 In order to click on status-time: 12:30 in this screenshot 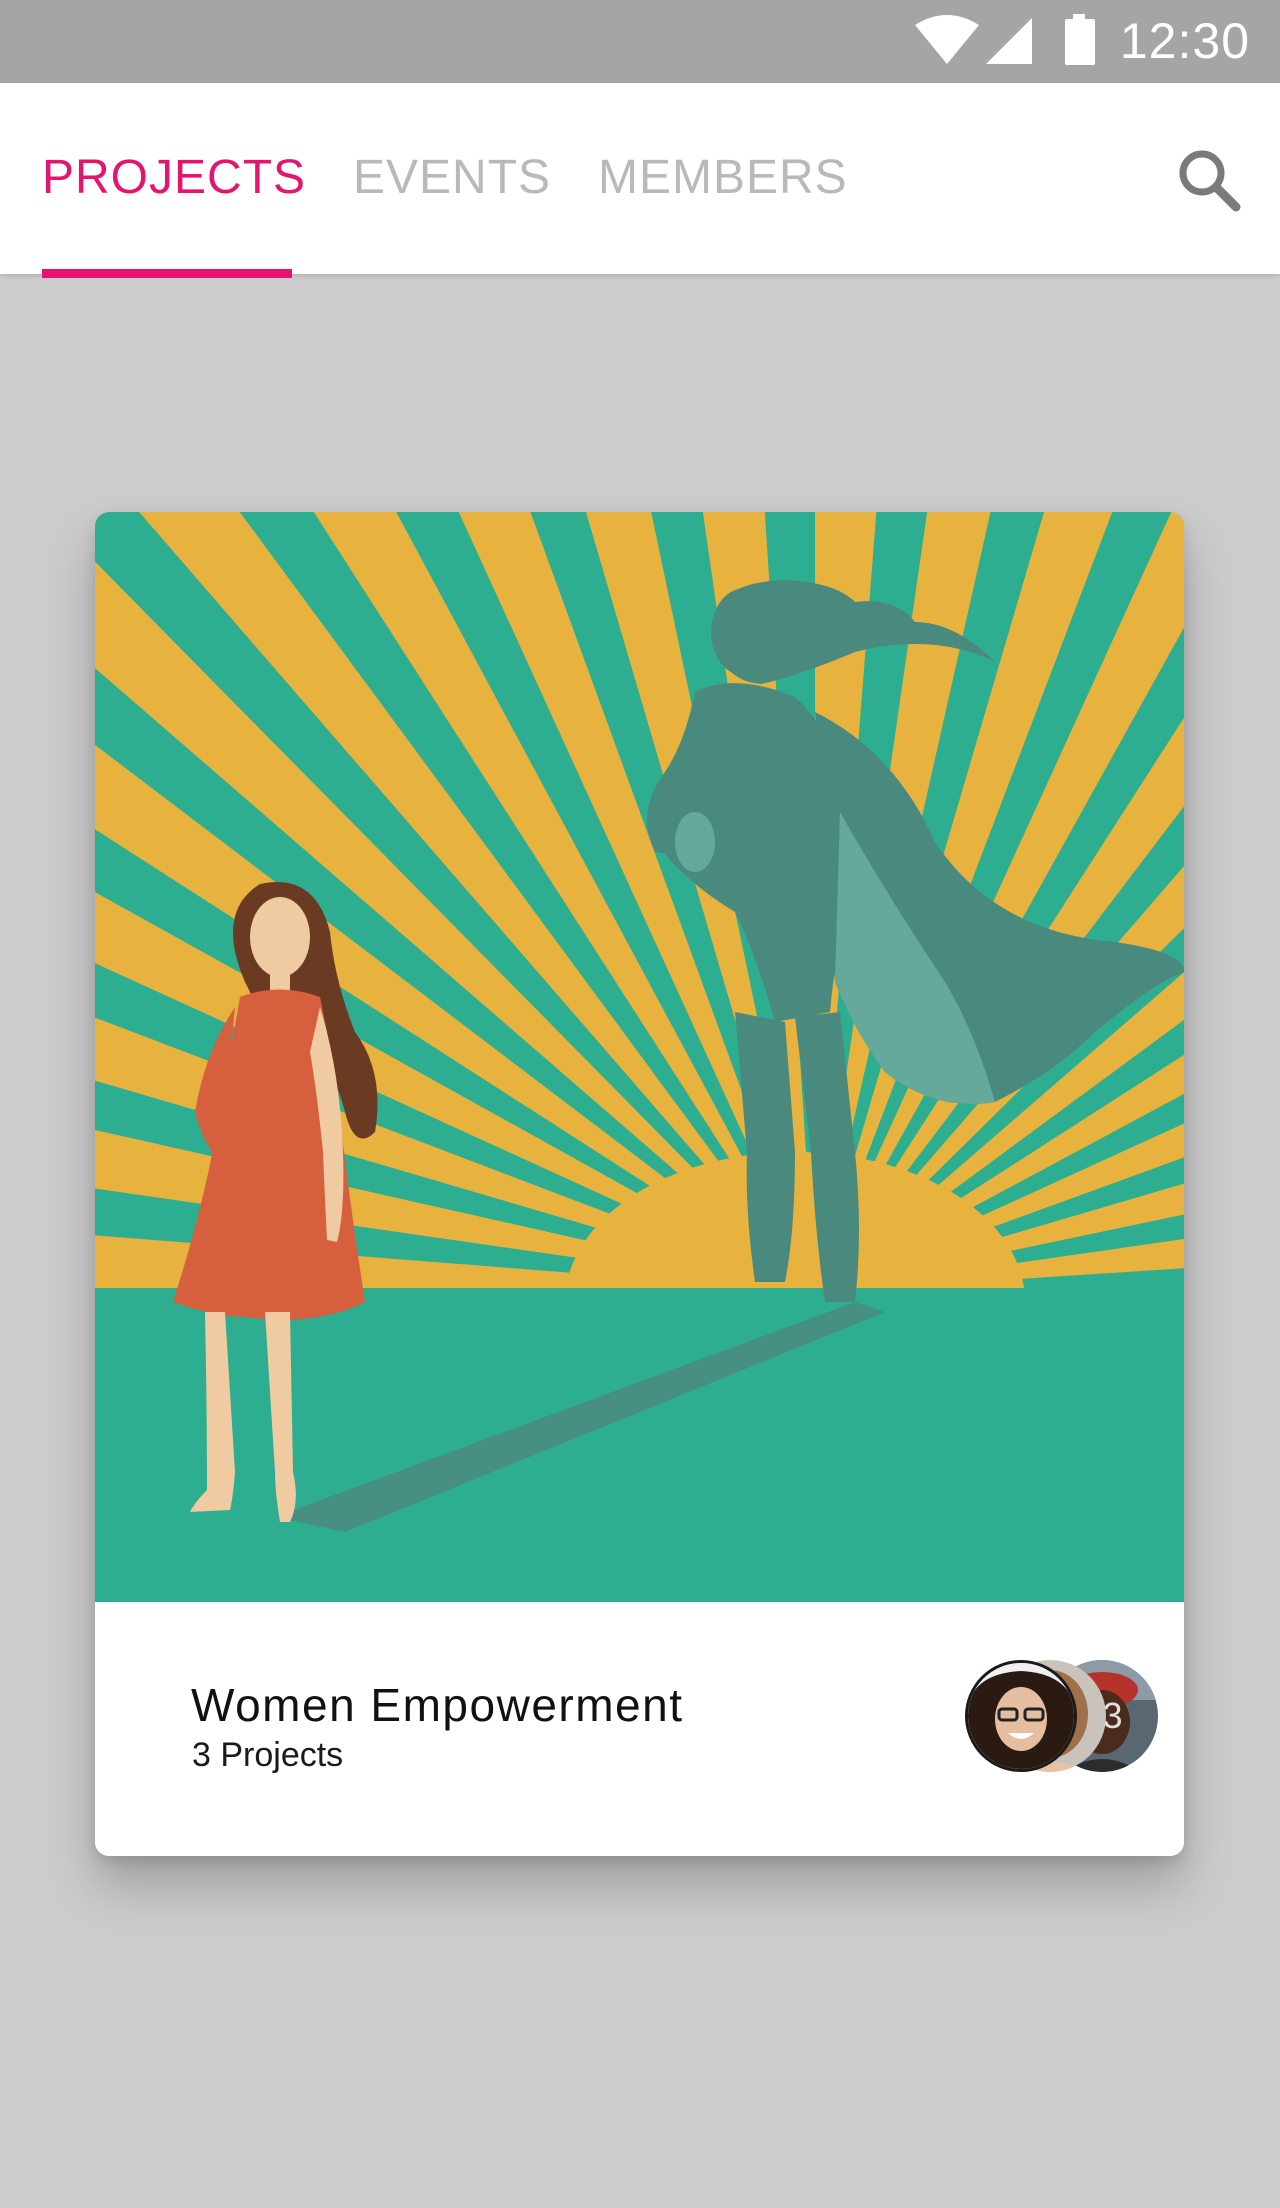, I will do `click(1184, 41)`.